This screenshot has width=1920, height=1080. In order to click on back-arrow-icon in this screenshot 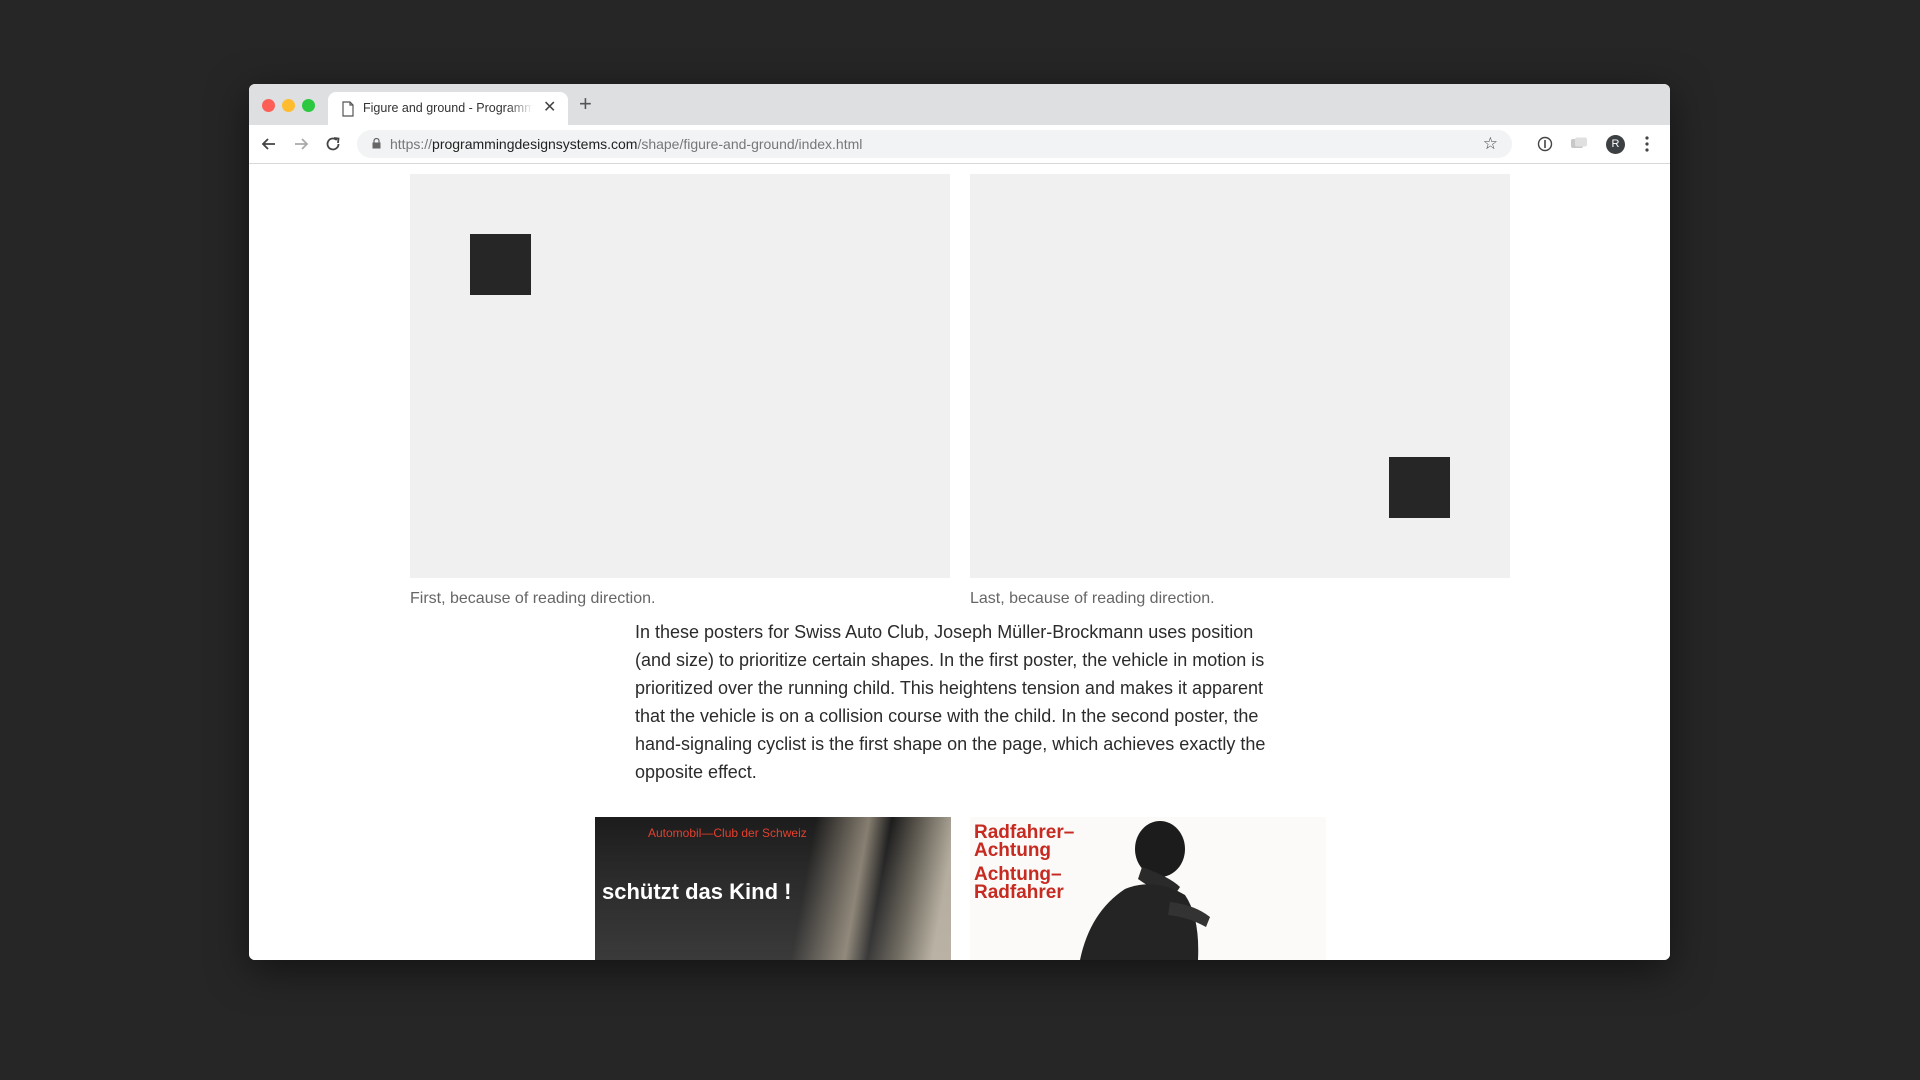, I will do `click(269, 144)`.